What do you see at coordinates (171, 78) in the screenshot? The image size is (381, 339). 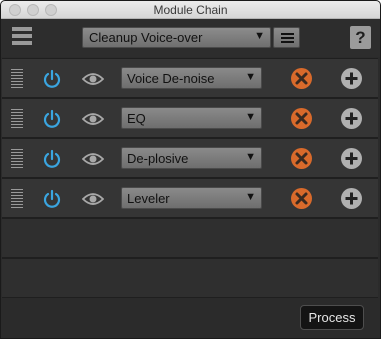 I see `module-name: Voice De-noise` at bounding box center [171, 78].